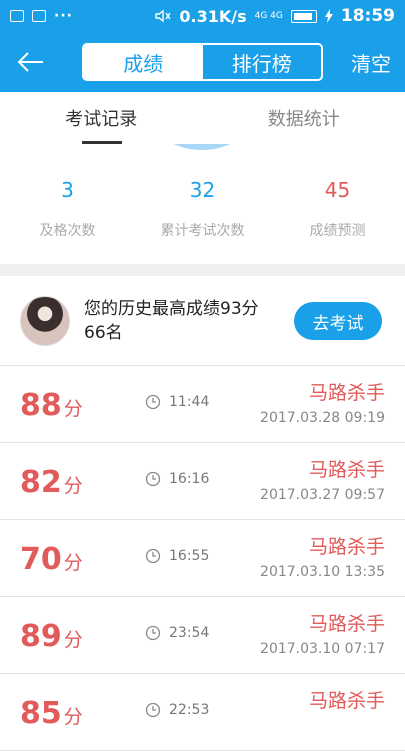 The height and width of the screenshot is (751, 405). Describe the element at coordinates (63, 16) in the screenshot. I see `more-notifications-icon: ···` at that location.